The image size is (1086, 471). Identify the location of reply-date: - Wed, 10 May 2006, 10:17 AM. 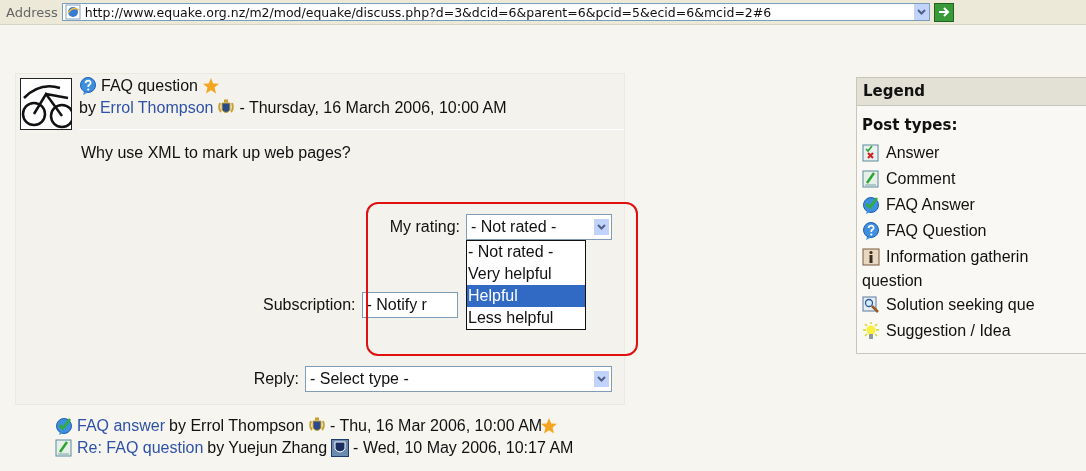
(463, 448).